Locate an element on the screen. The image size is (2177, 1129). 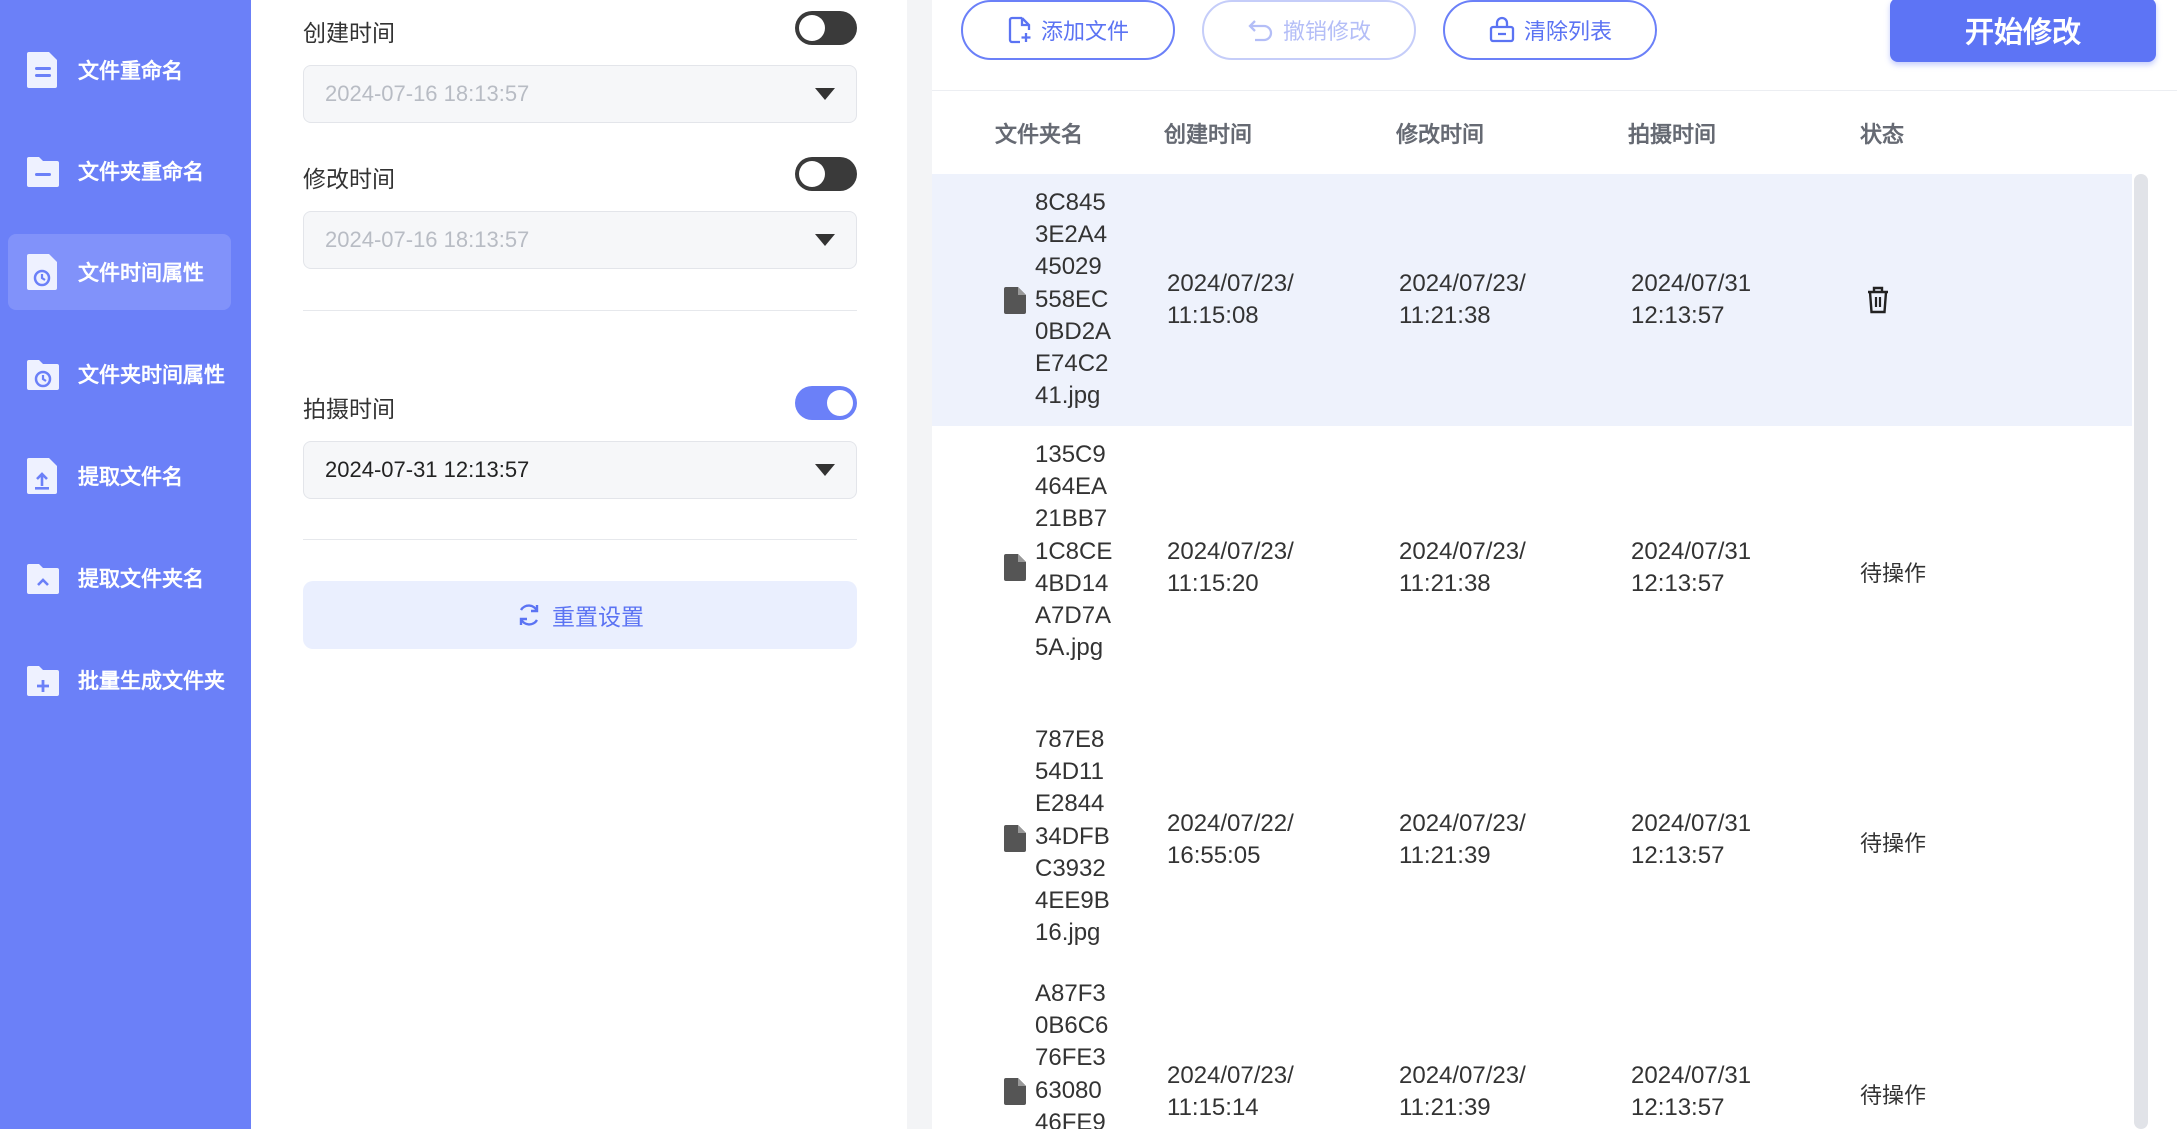
folder-add-icon is located at coordinates (43, 681).